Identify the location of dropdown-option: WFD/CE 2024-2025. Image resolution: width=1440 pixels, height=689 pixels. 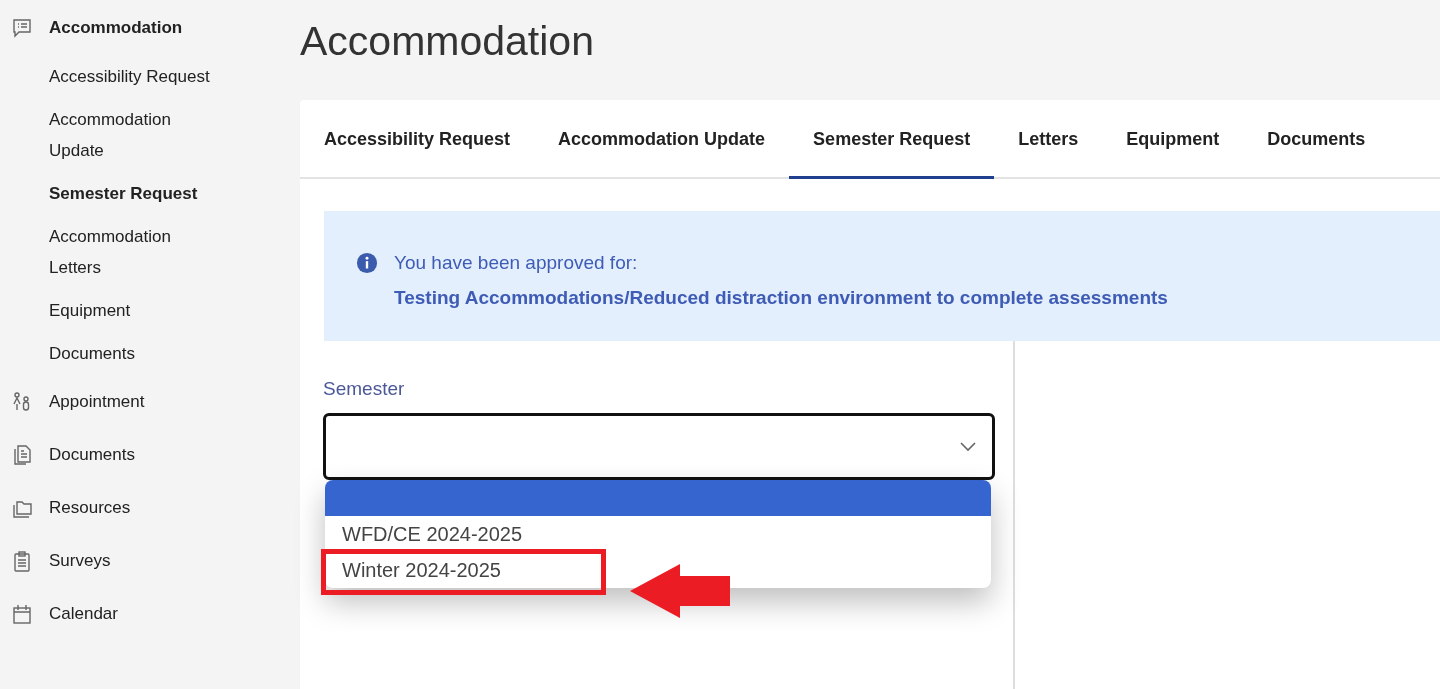
(432, 534).